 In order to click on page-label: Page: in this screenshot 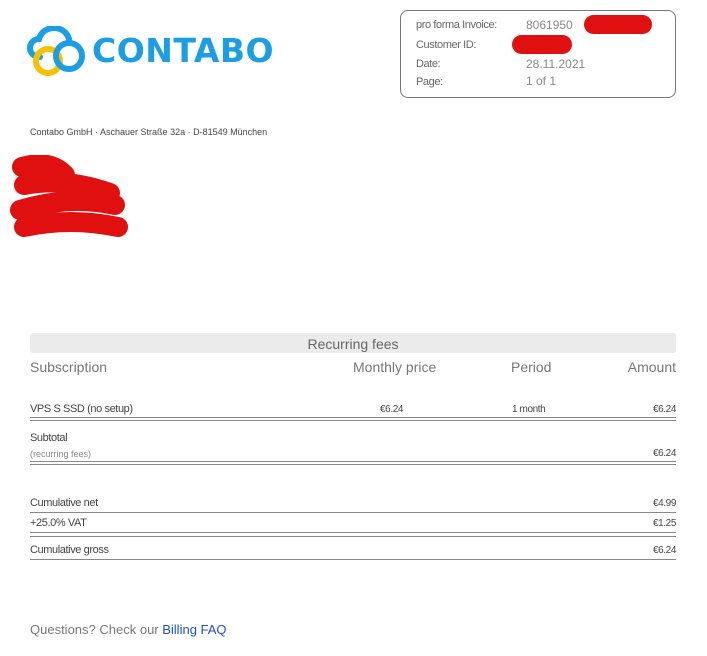, I will do `click(429, 82)`.